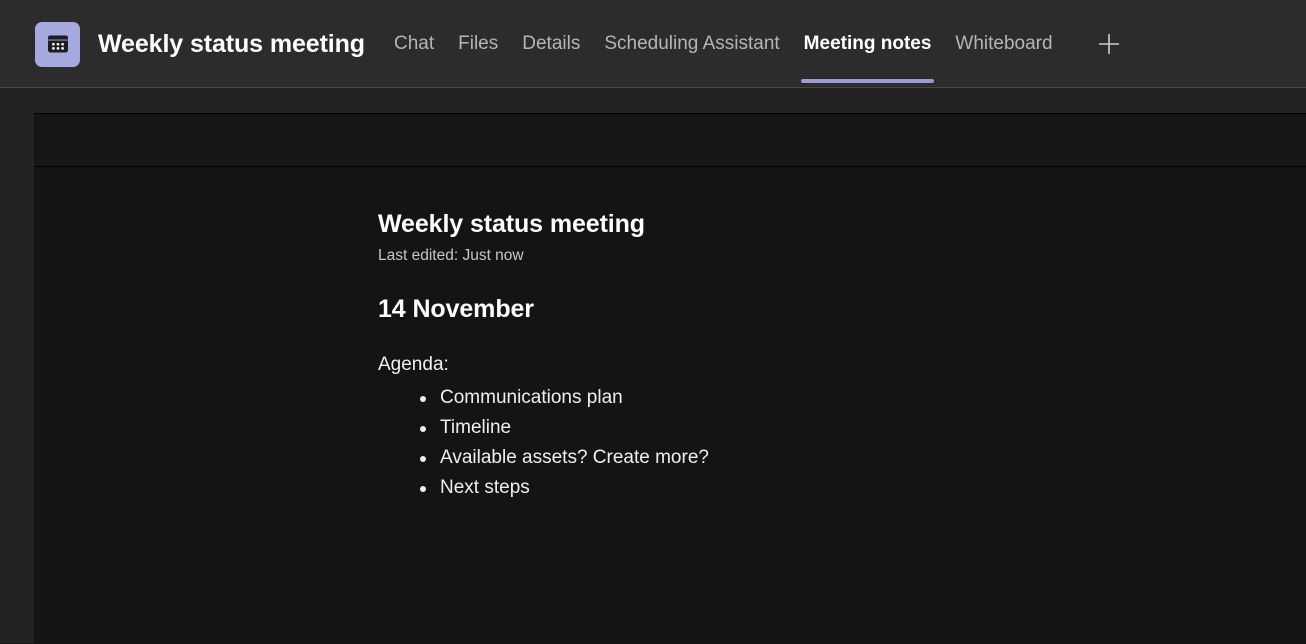 Image resolution: width=1306 pixels, height=644 pixels. I want to click on note-title: Weekly status meeting, so click(511, 224).